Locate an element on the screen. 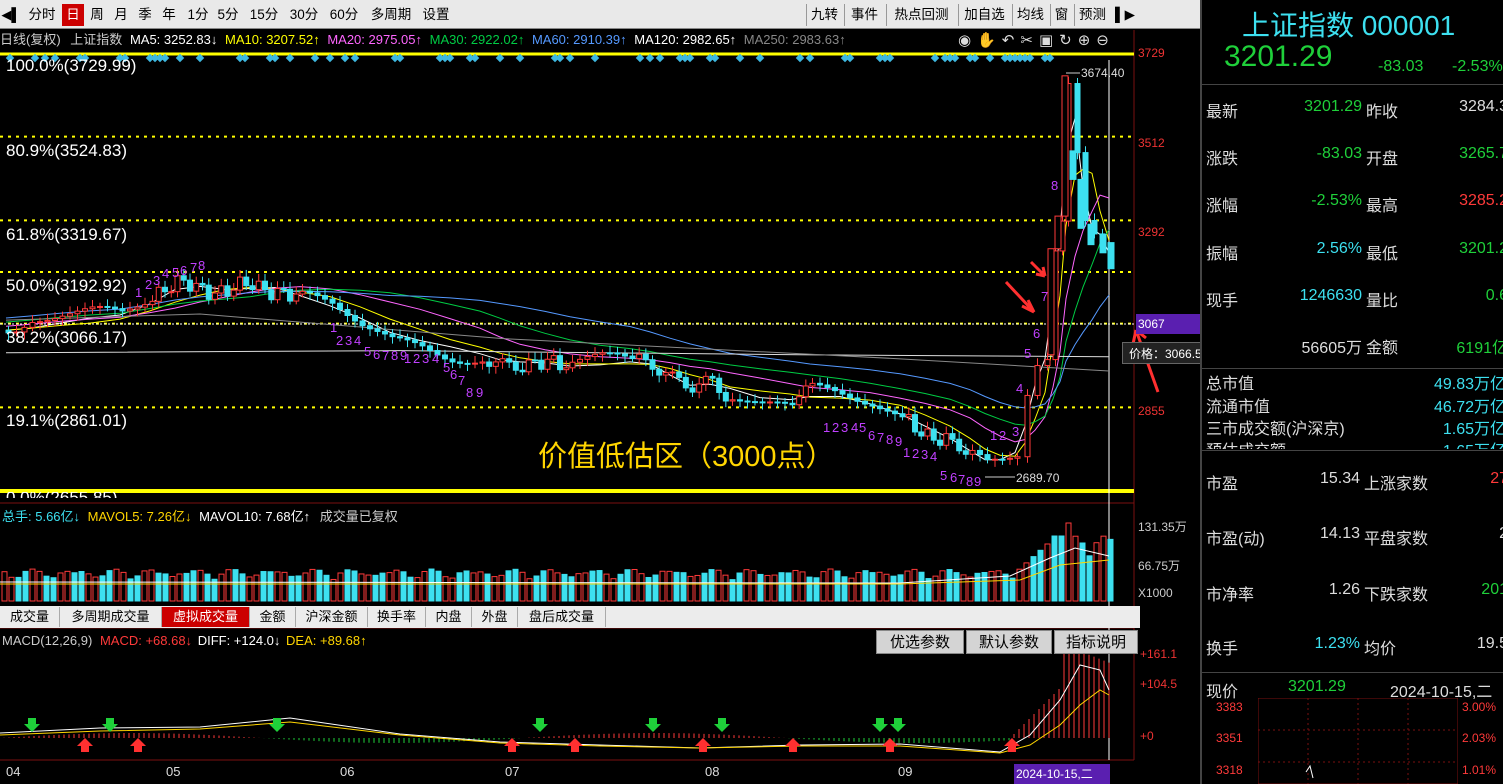  tab-amount: 金额 is located at coordinates (273, 617).